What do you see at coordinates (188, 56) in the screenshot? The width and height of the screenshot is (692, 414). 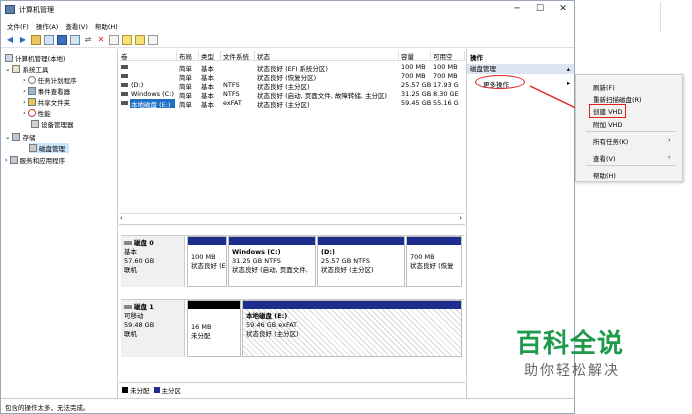 I see `col-layout: 布局` at bounding box center [188, 56].